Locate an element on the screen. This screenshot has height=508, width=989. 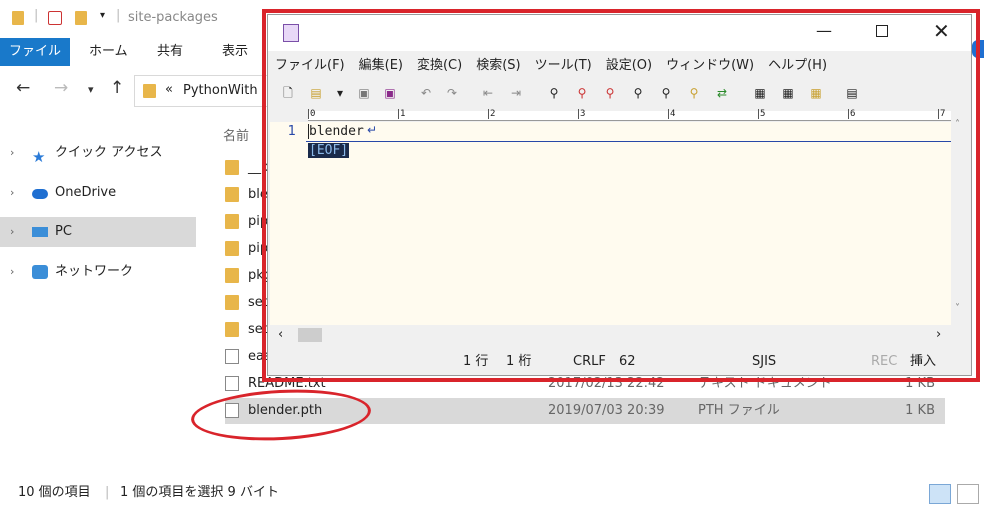
breadcrumb-overflow: « is located at coordinates (169, 89).